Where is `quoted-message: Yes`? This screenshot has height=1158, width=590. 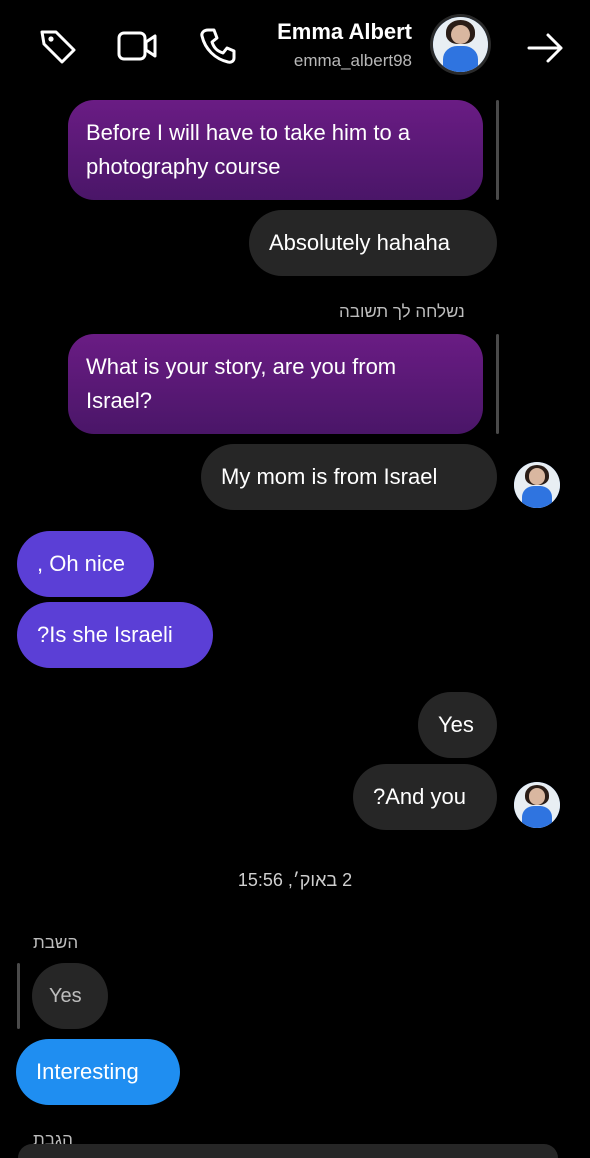
quoted-message: Yes is located at coordinates (70, 996).